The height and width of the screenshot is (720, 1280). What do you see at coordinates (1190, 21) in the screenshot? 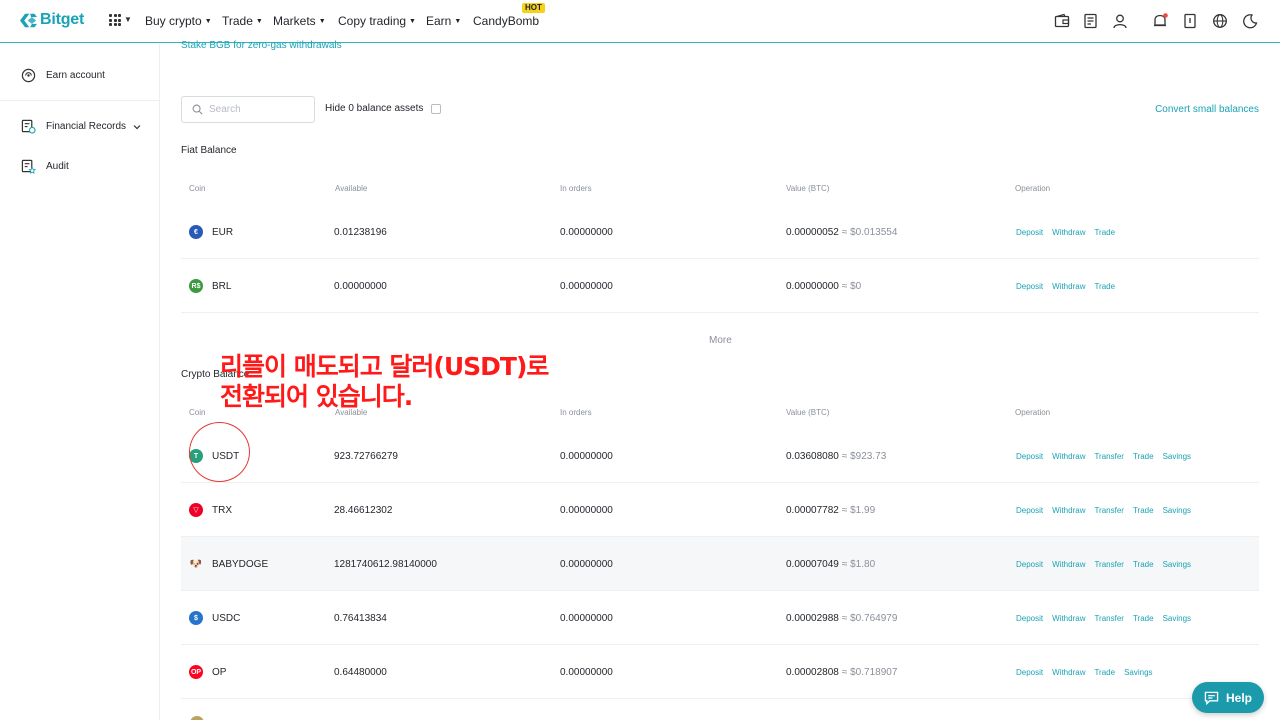
I see `download-icon` at bounding box center [1190, 21].